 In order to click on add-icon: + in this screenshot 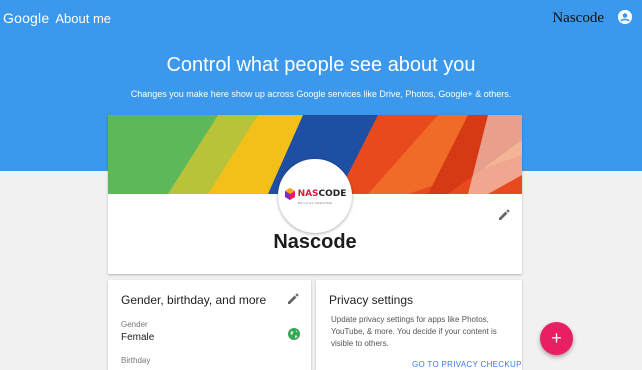, I will do `click(556, 338)`.